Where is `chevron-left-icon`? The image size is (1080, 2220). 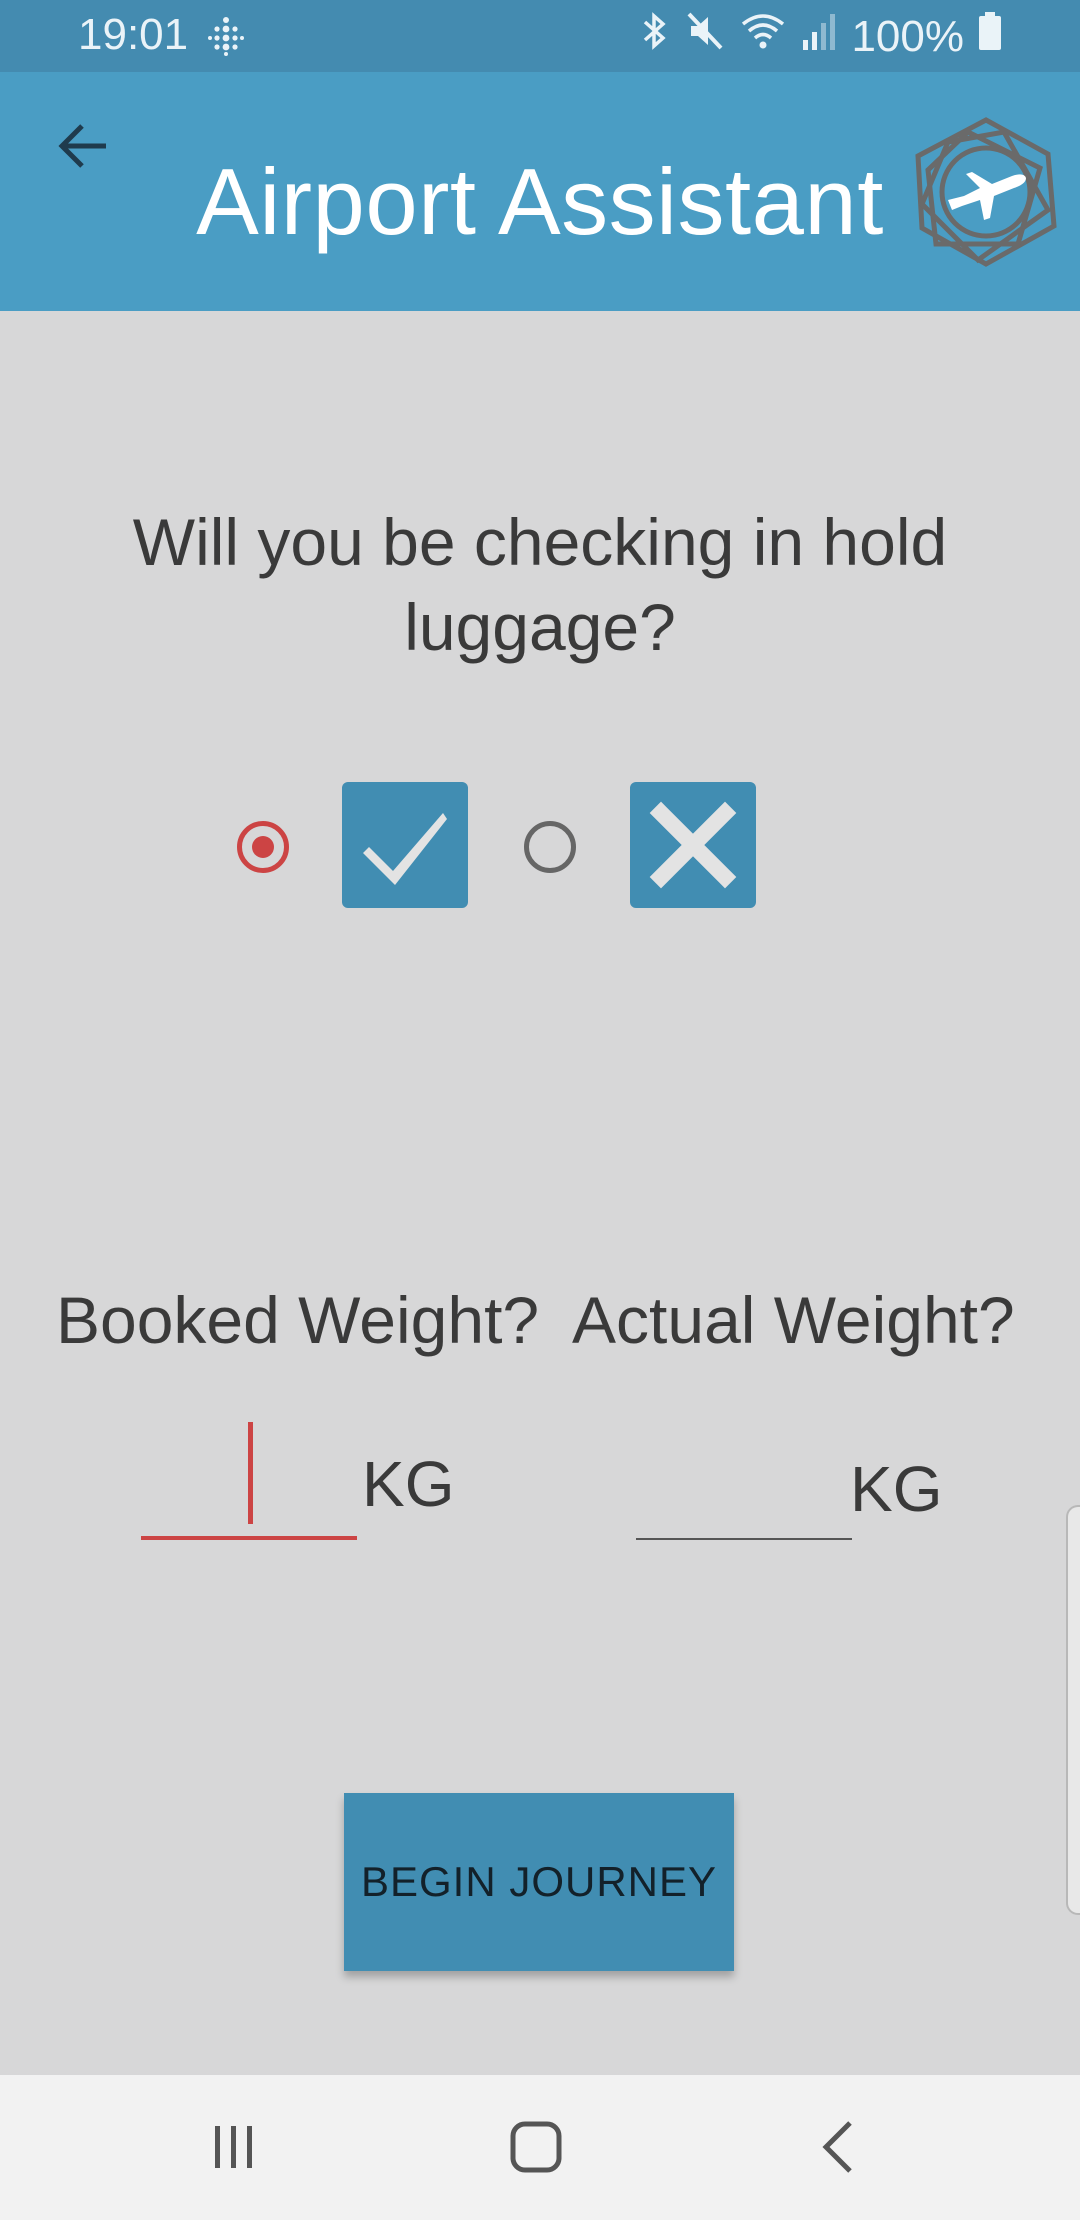
chevron-left-icon is located at coordinates (837, 2147).